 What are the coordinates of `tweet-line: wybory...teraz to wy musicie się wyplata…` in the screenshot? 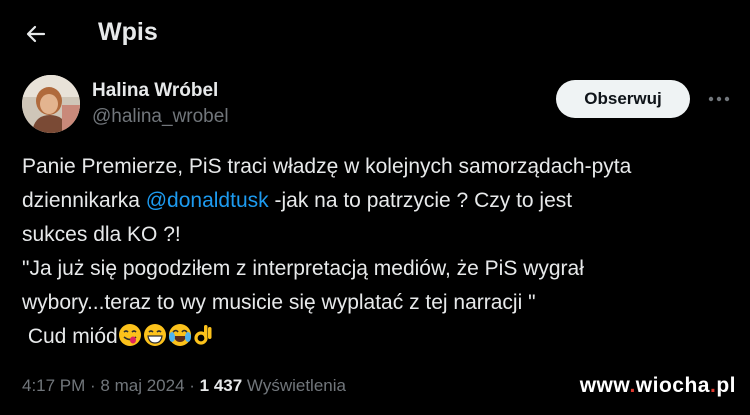 It's located at (279, 302).